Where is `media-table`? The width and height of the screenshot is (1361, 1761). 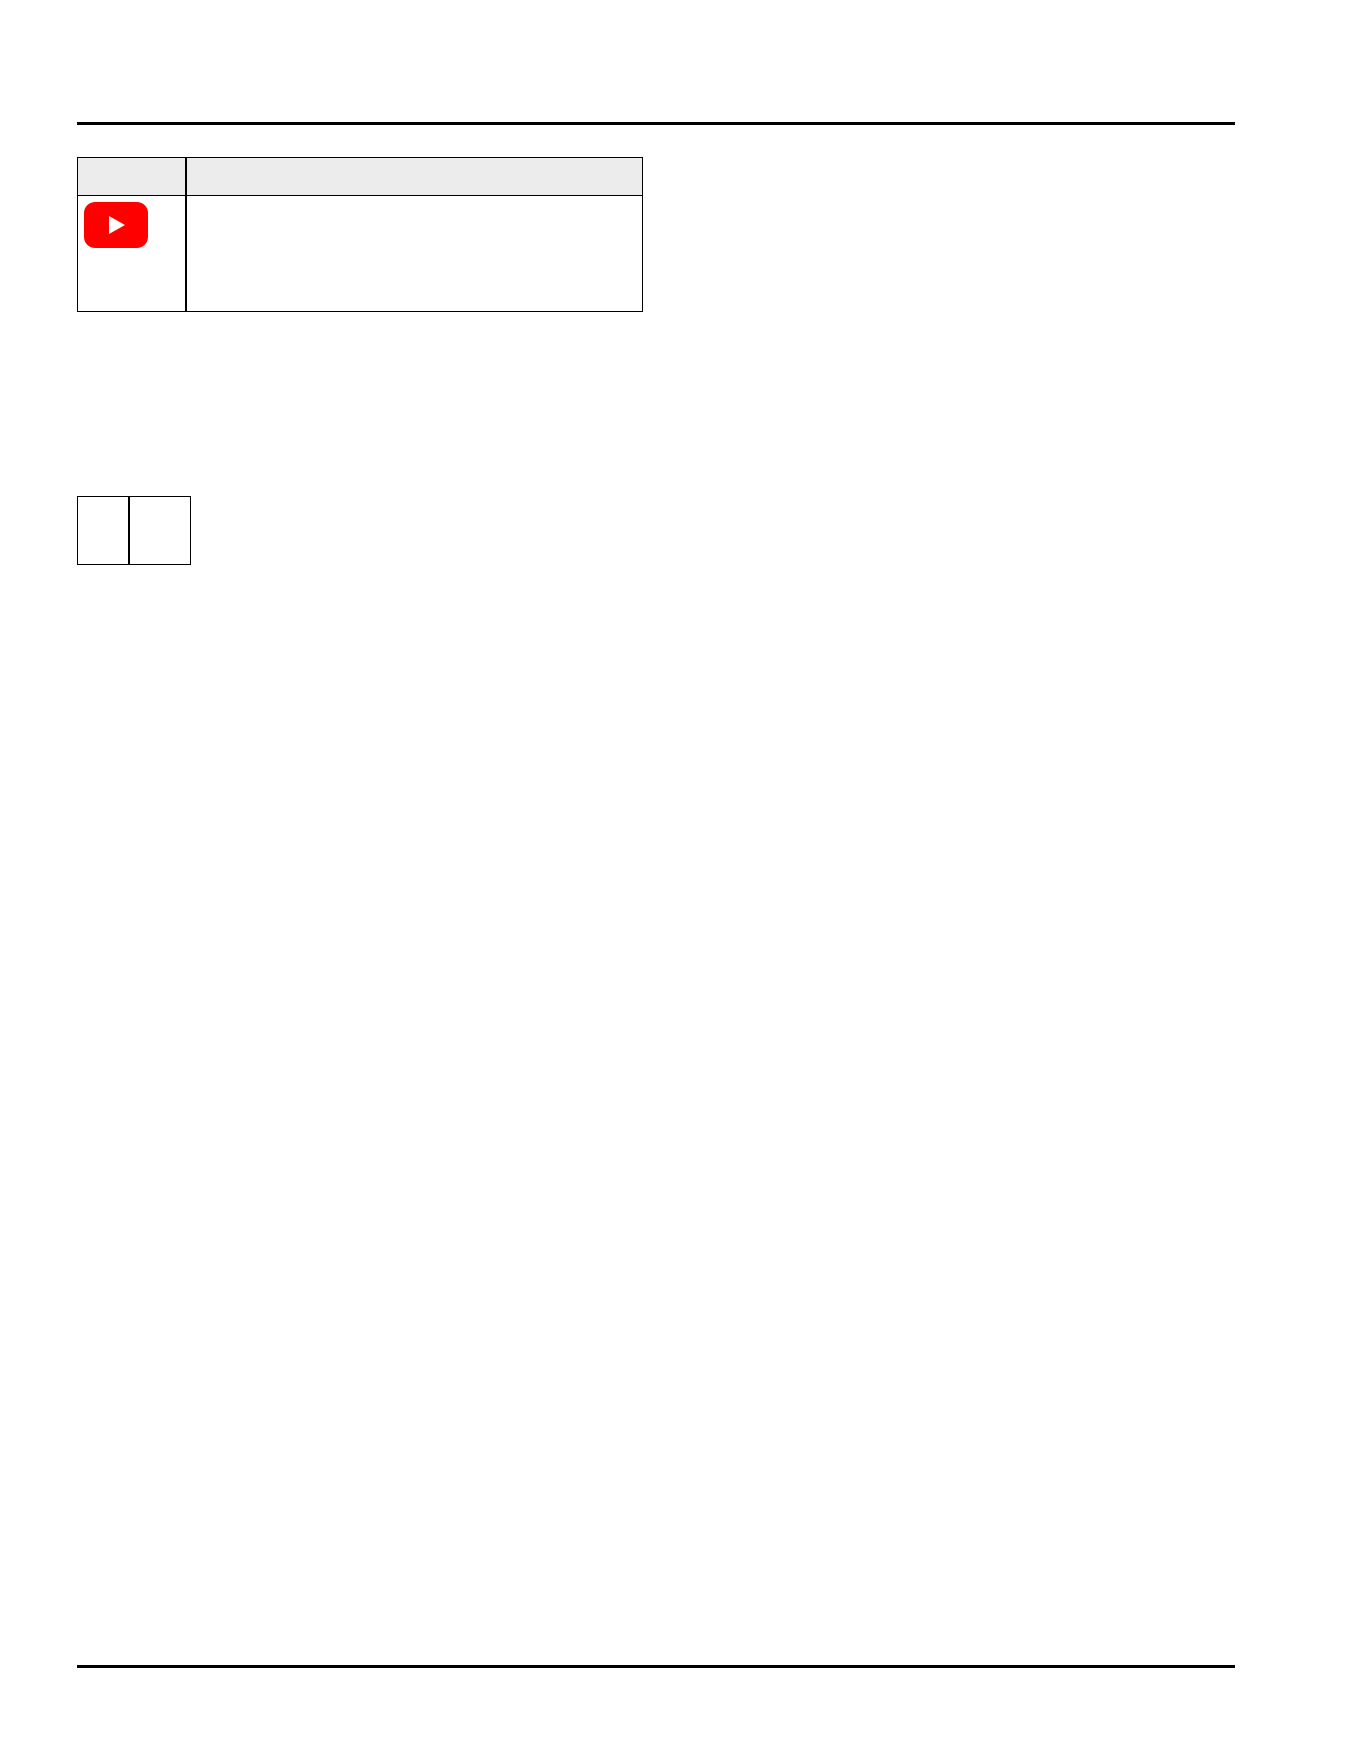 media-table is located at coordinates (360, 234).